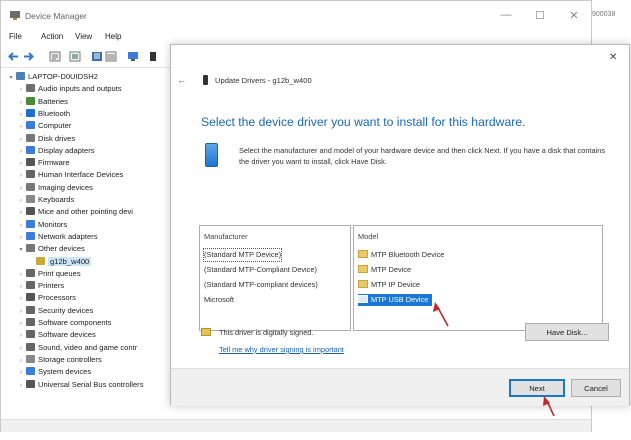  I want to click on monitor-scan-icon, so click(133, 56).